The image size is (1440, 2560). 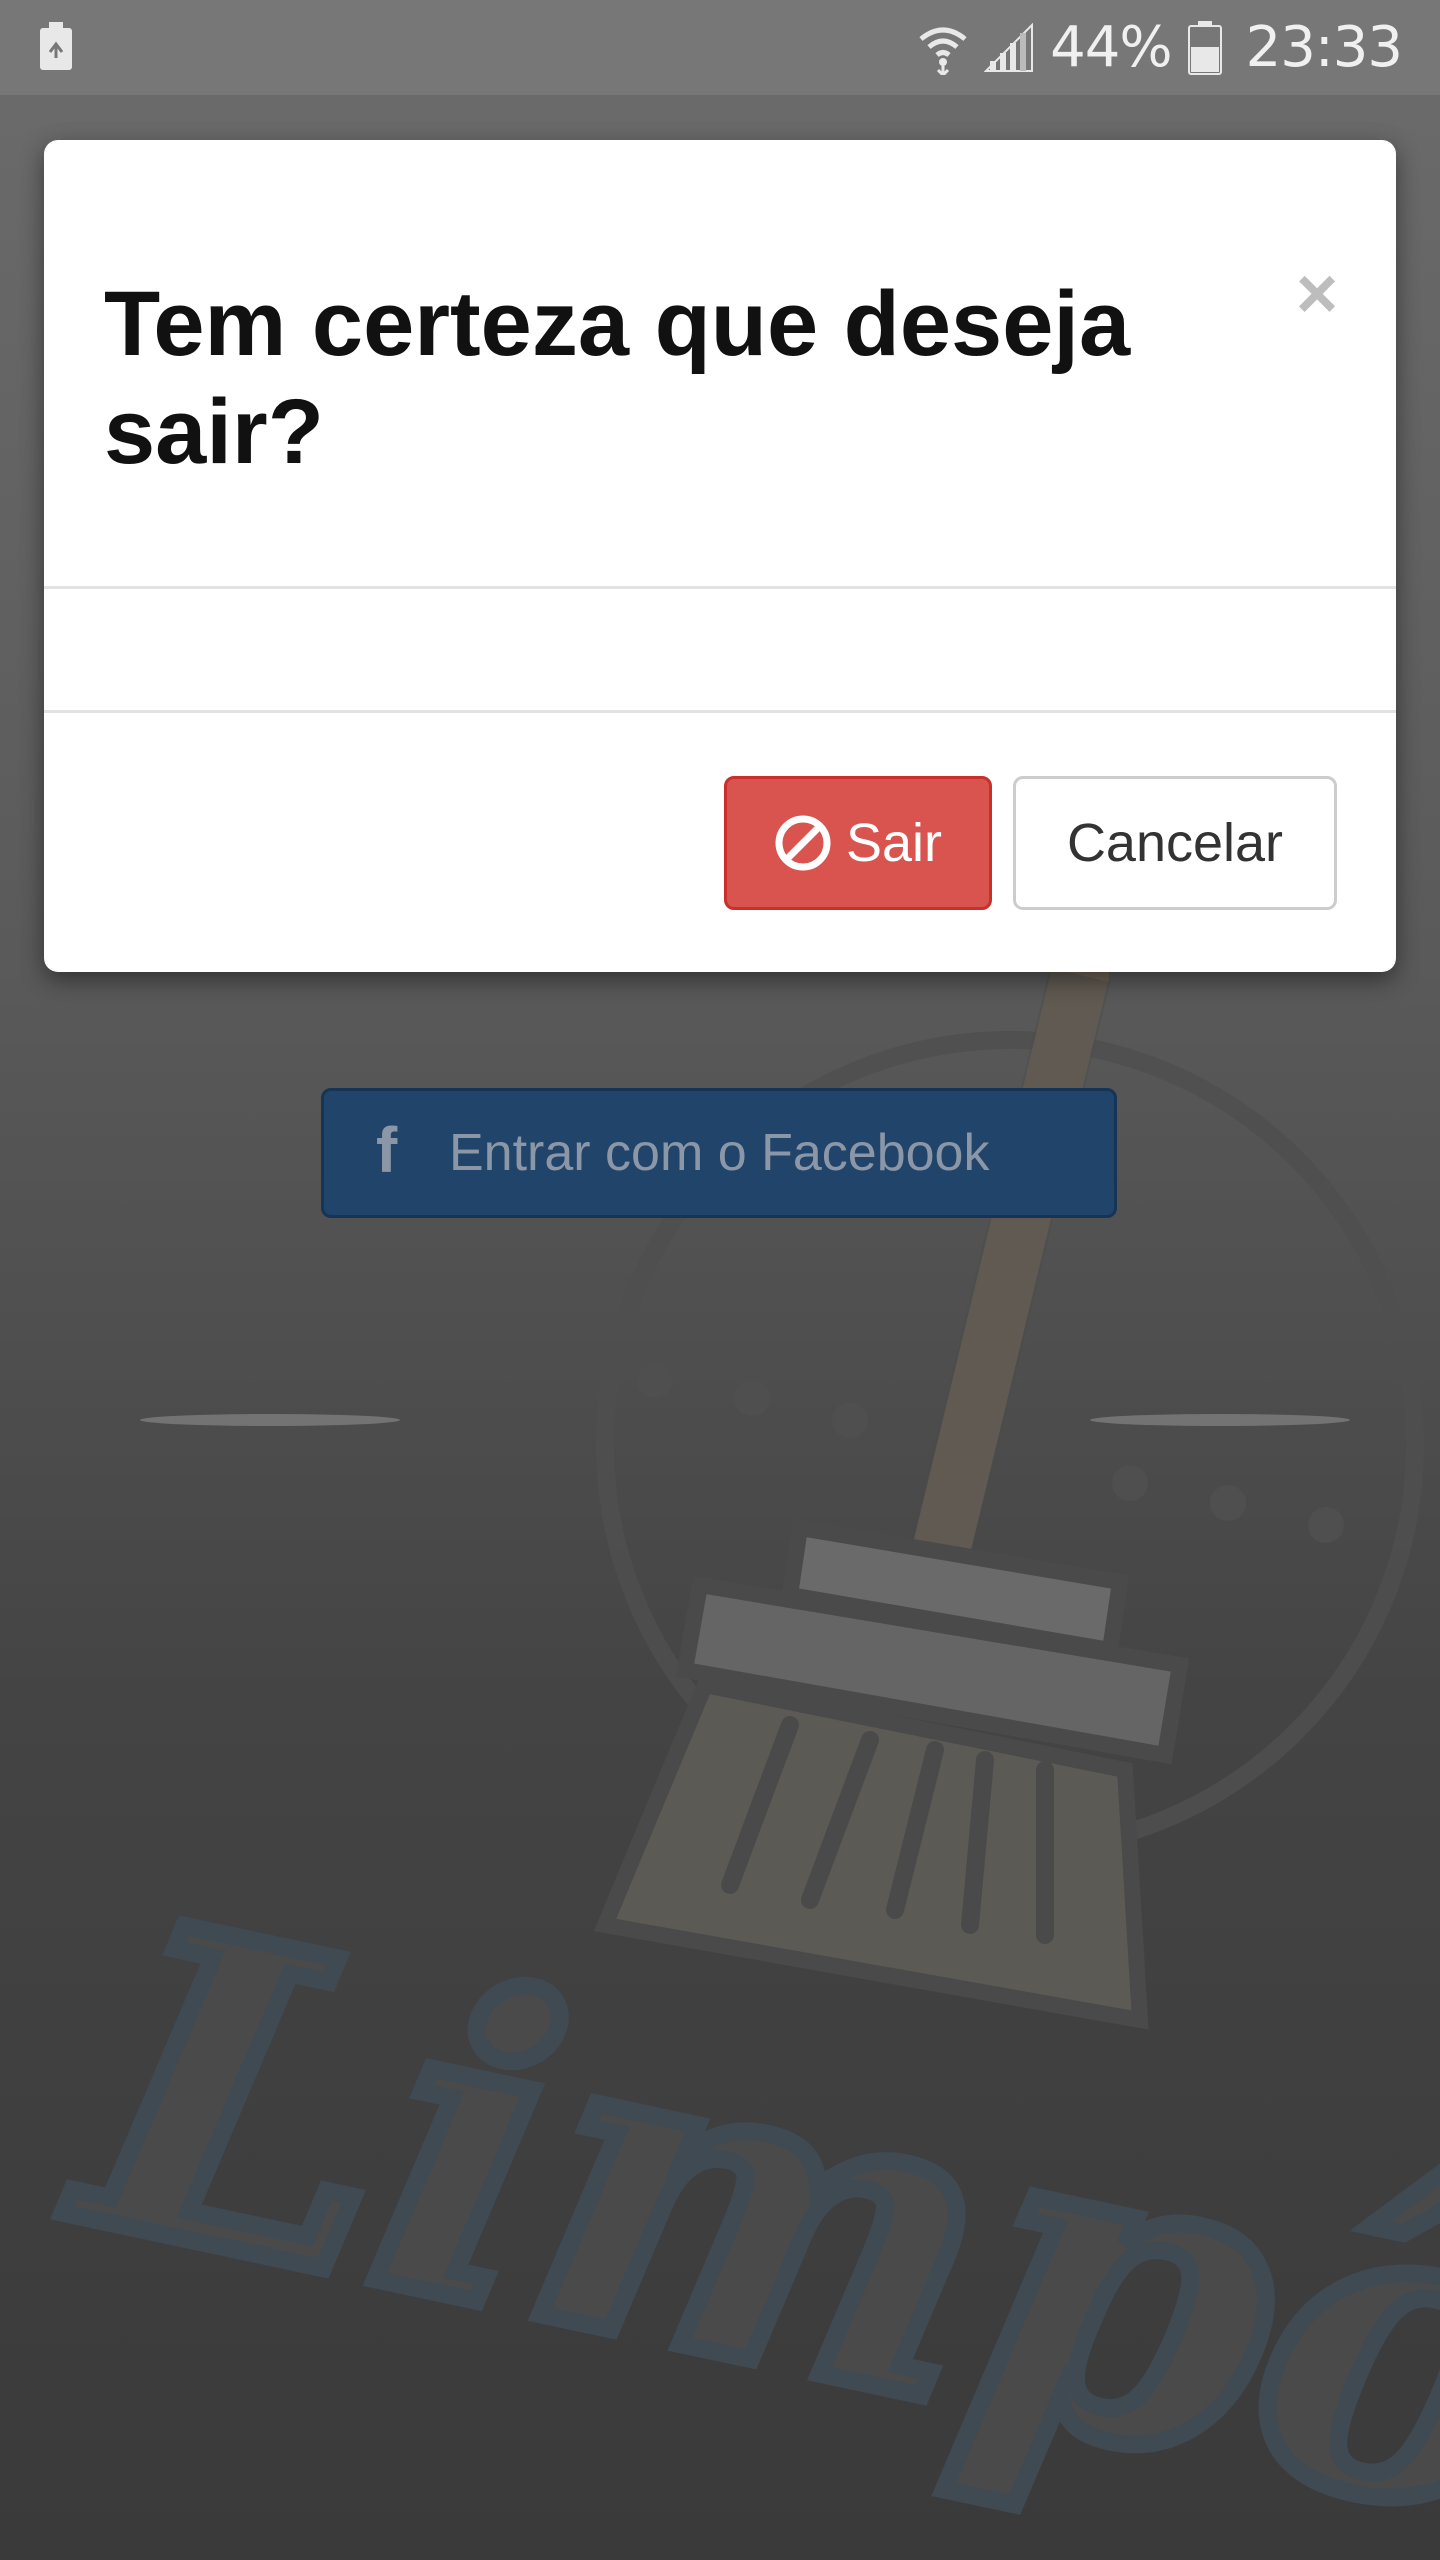 What do you see at coordinates (617, 378) in the screenshot?
I see `dialog-title: Tem certeza que deseja sair?` at bounding box center [617, 378].